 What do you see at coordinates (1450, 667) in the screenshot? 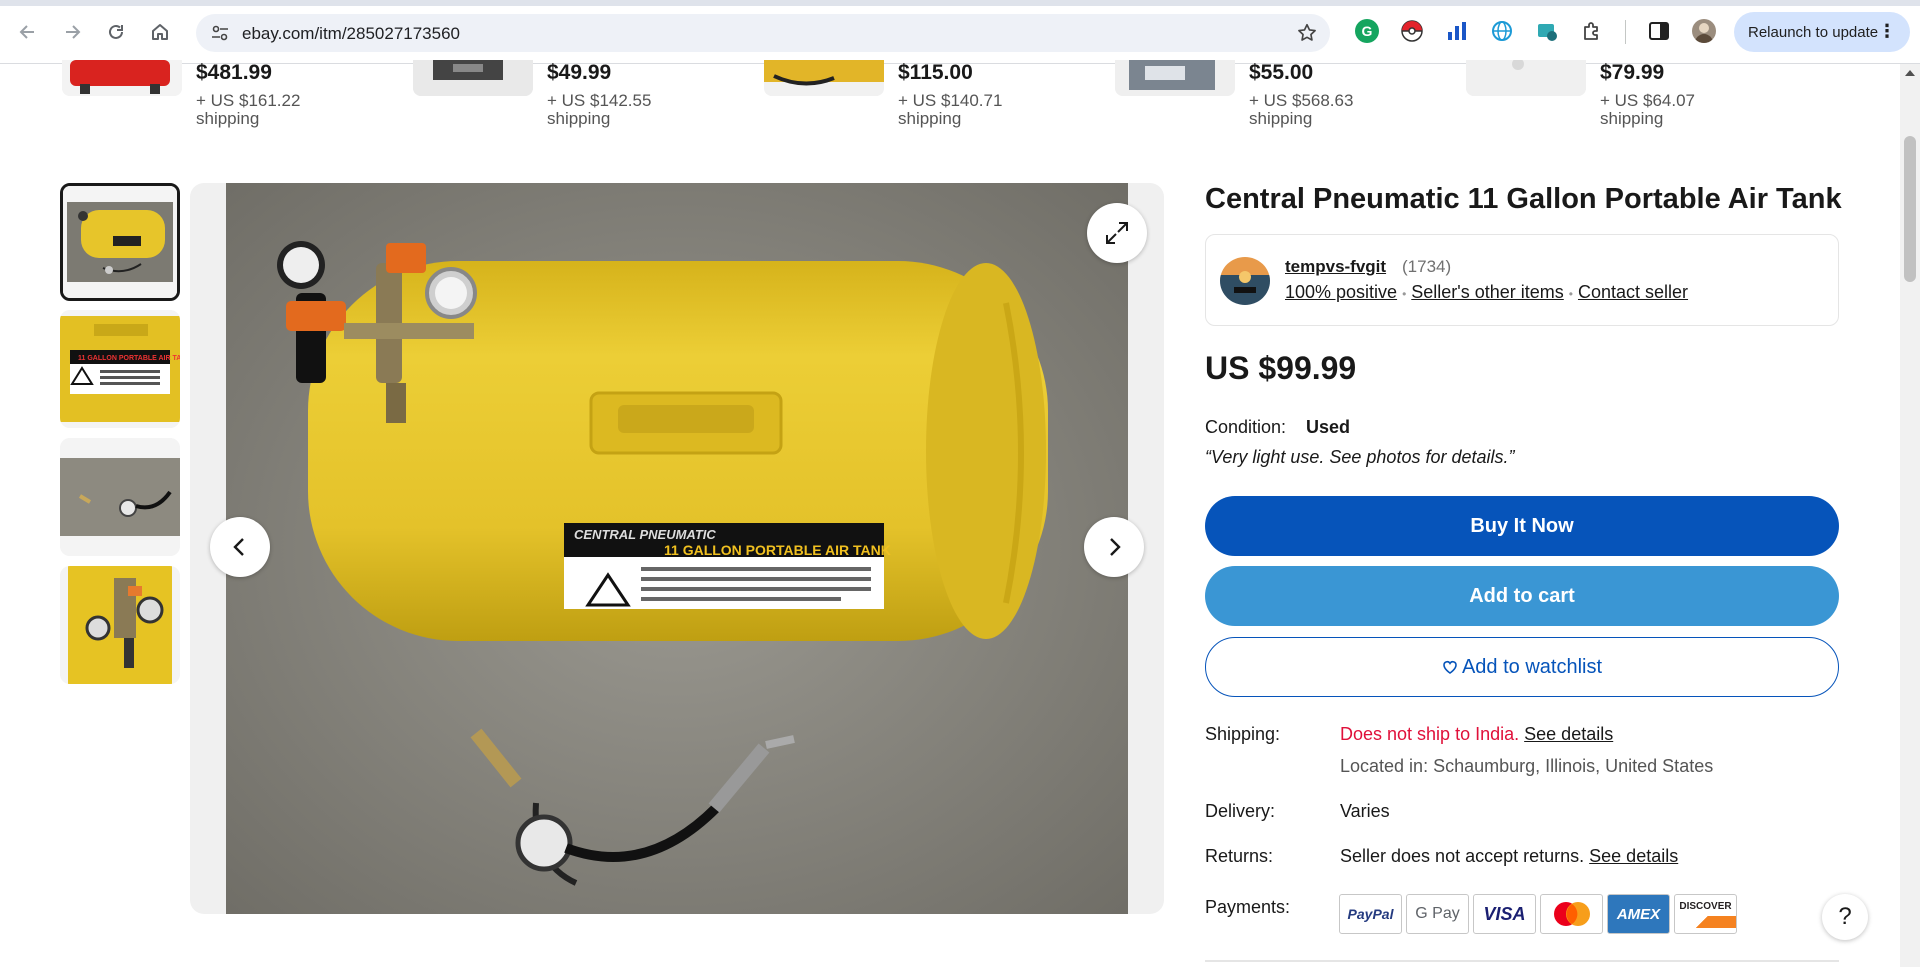
I see `heart-icon` at bounding box center [1450, 667].